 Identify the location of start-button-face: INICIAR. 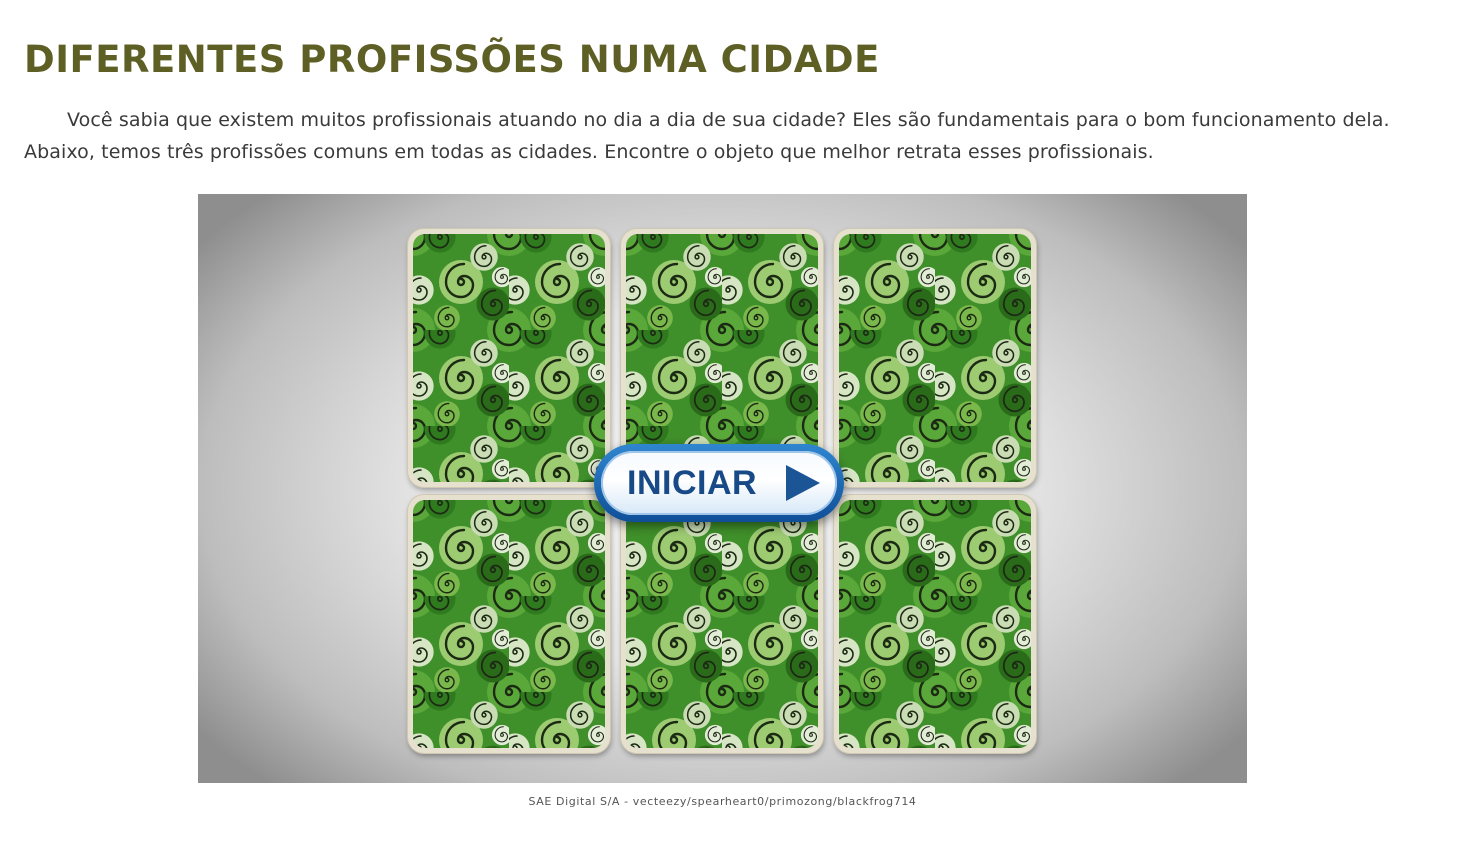
(719, 483).